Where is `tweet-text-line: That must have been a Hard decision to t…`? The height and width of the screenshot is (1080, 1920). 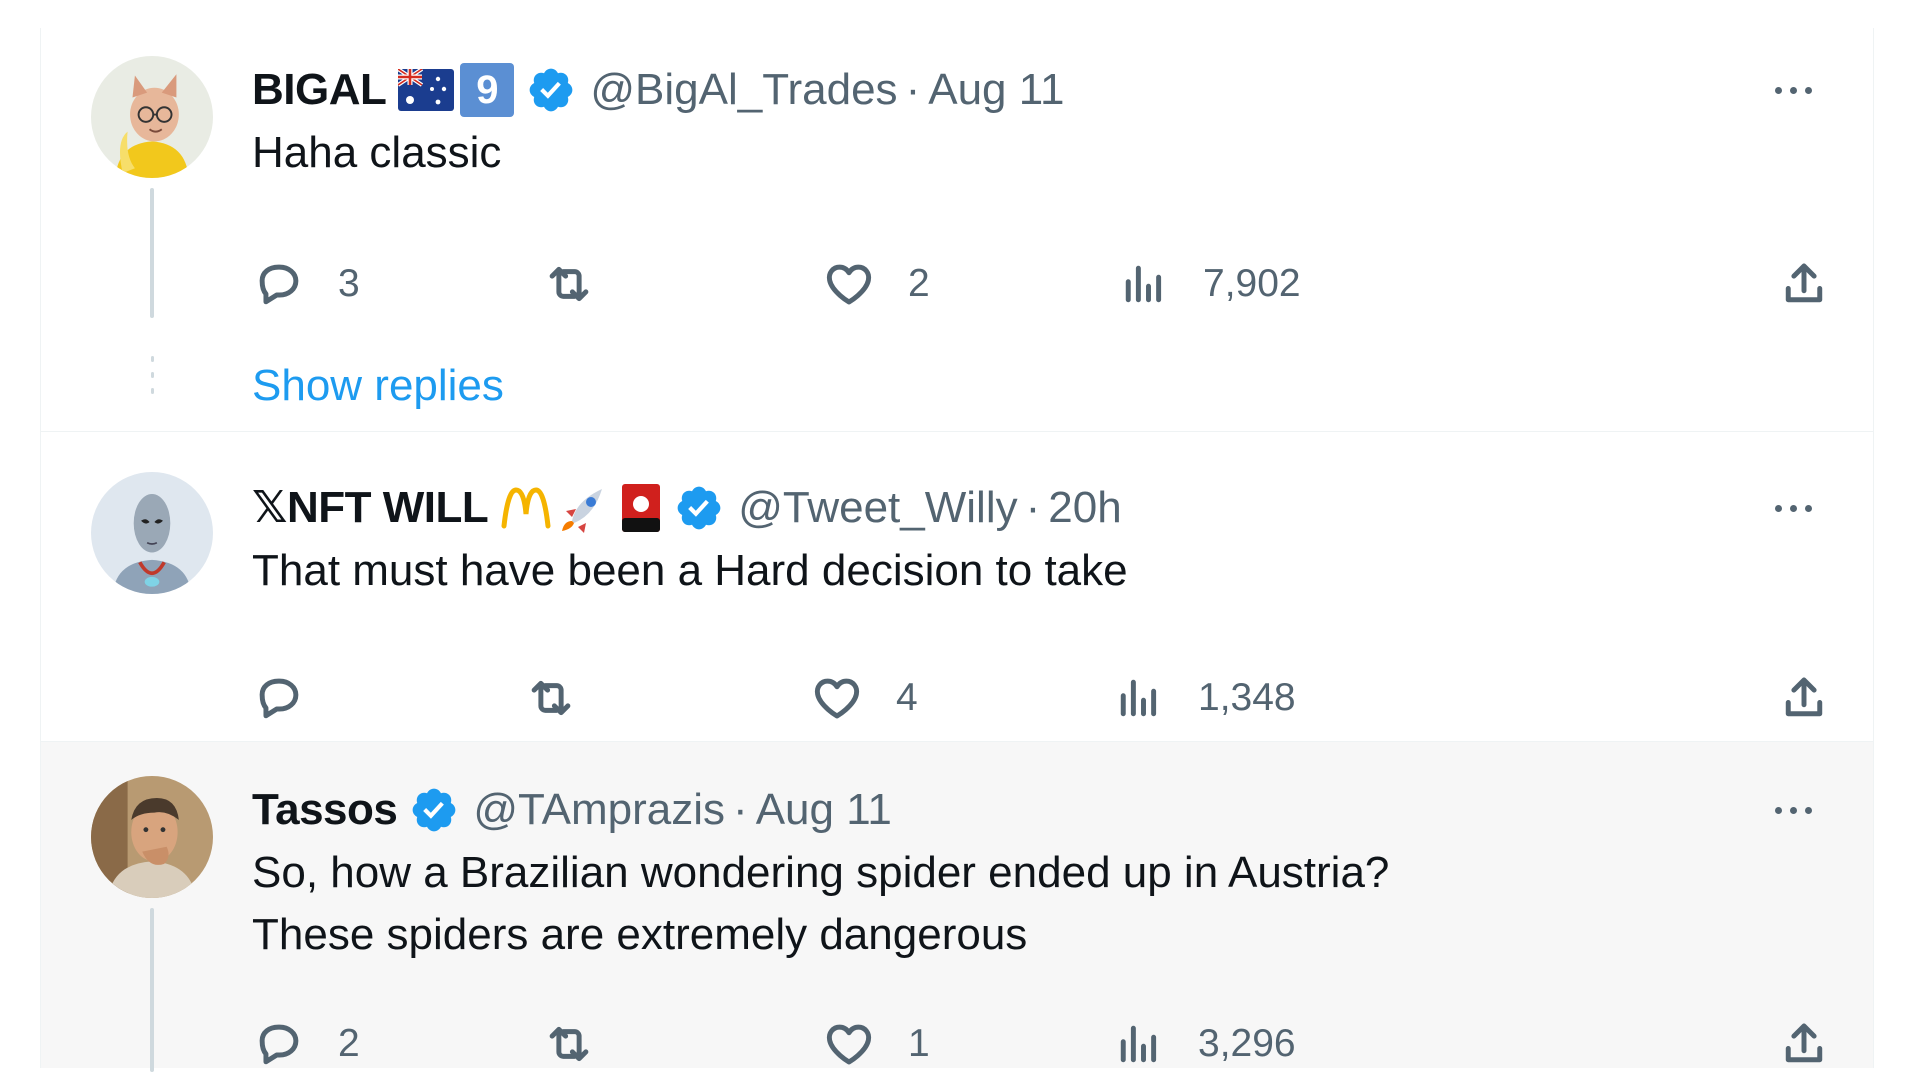
tweet-text-line: That must have been a Hard decision to t… is located at coordinates (690, 570).